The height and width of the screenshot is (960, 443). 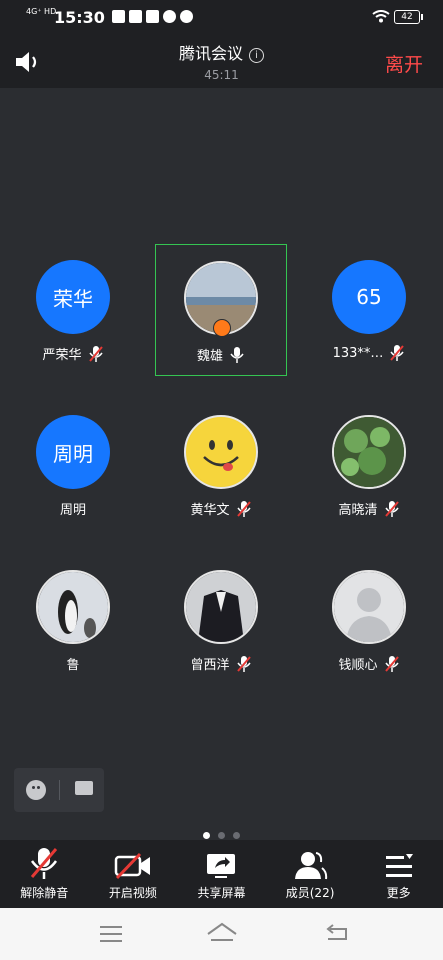 I want to click on participant-tile: 曾西洋, so click(x=221, y=620).